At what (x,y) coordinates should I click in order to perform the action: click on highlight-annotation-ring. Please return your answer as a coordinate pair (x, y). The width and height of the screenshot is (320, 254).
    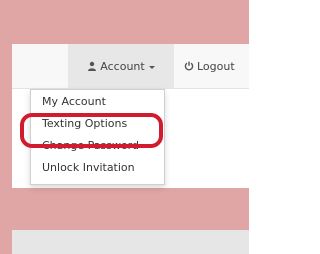
    Looking at the image, I should click on (91, 130).